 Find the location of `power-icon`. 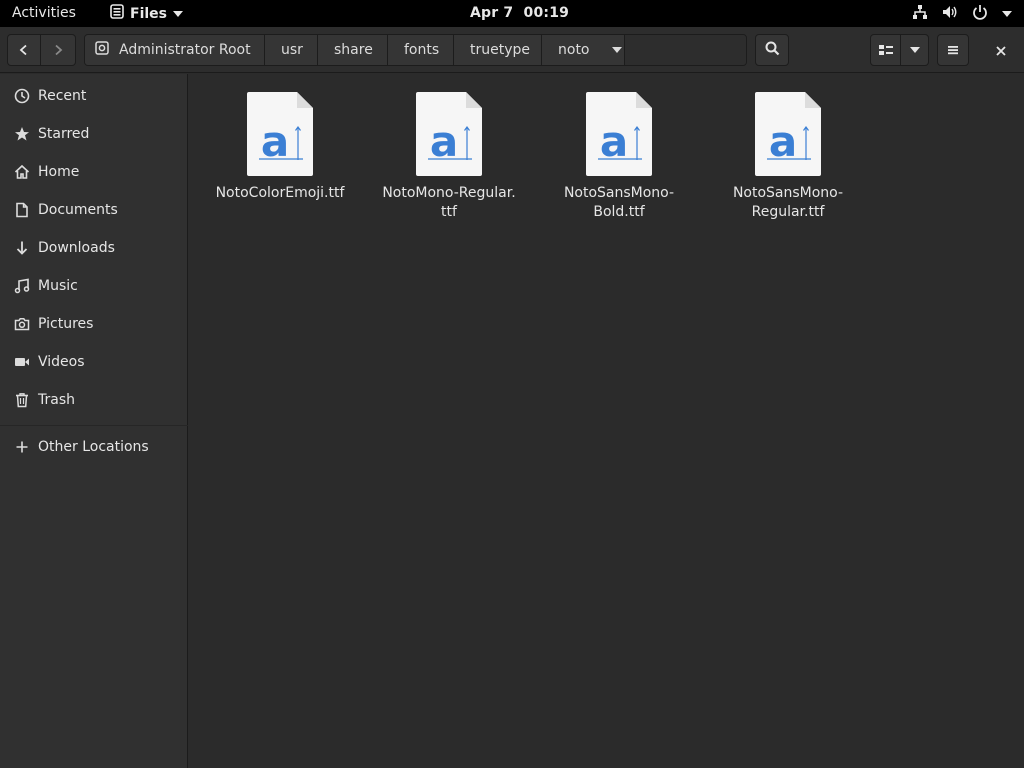

power-icon is located at coordinates (980, 14).